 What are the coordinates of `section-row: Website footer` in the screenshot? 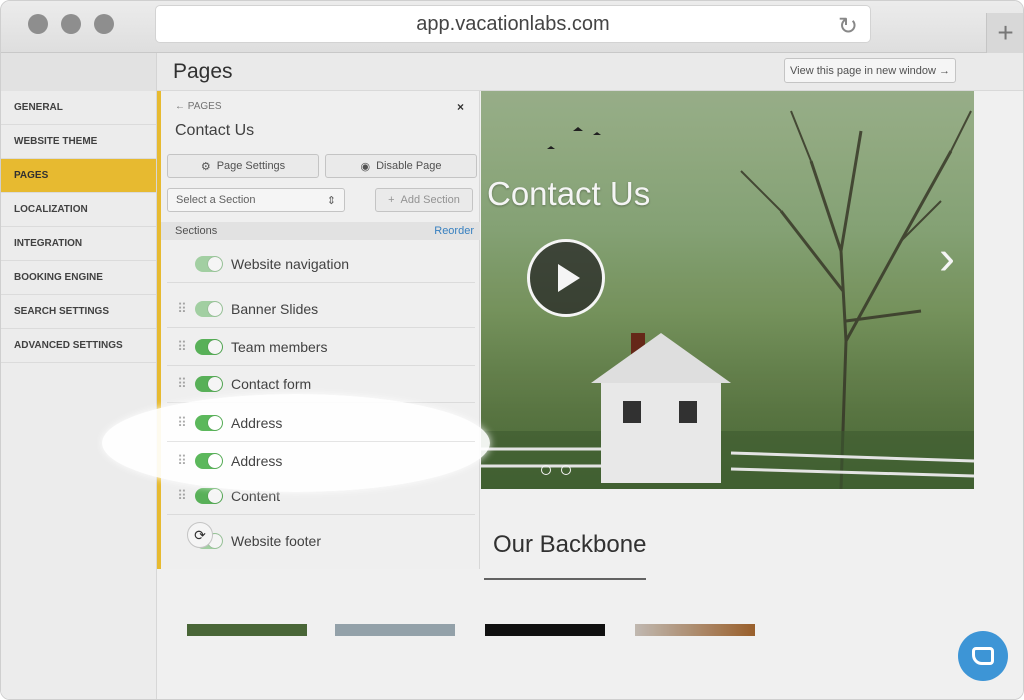 It's located at (321, 540).